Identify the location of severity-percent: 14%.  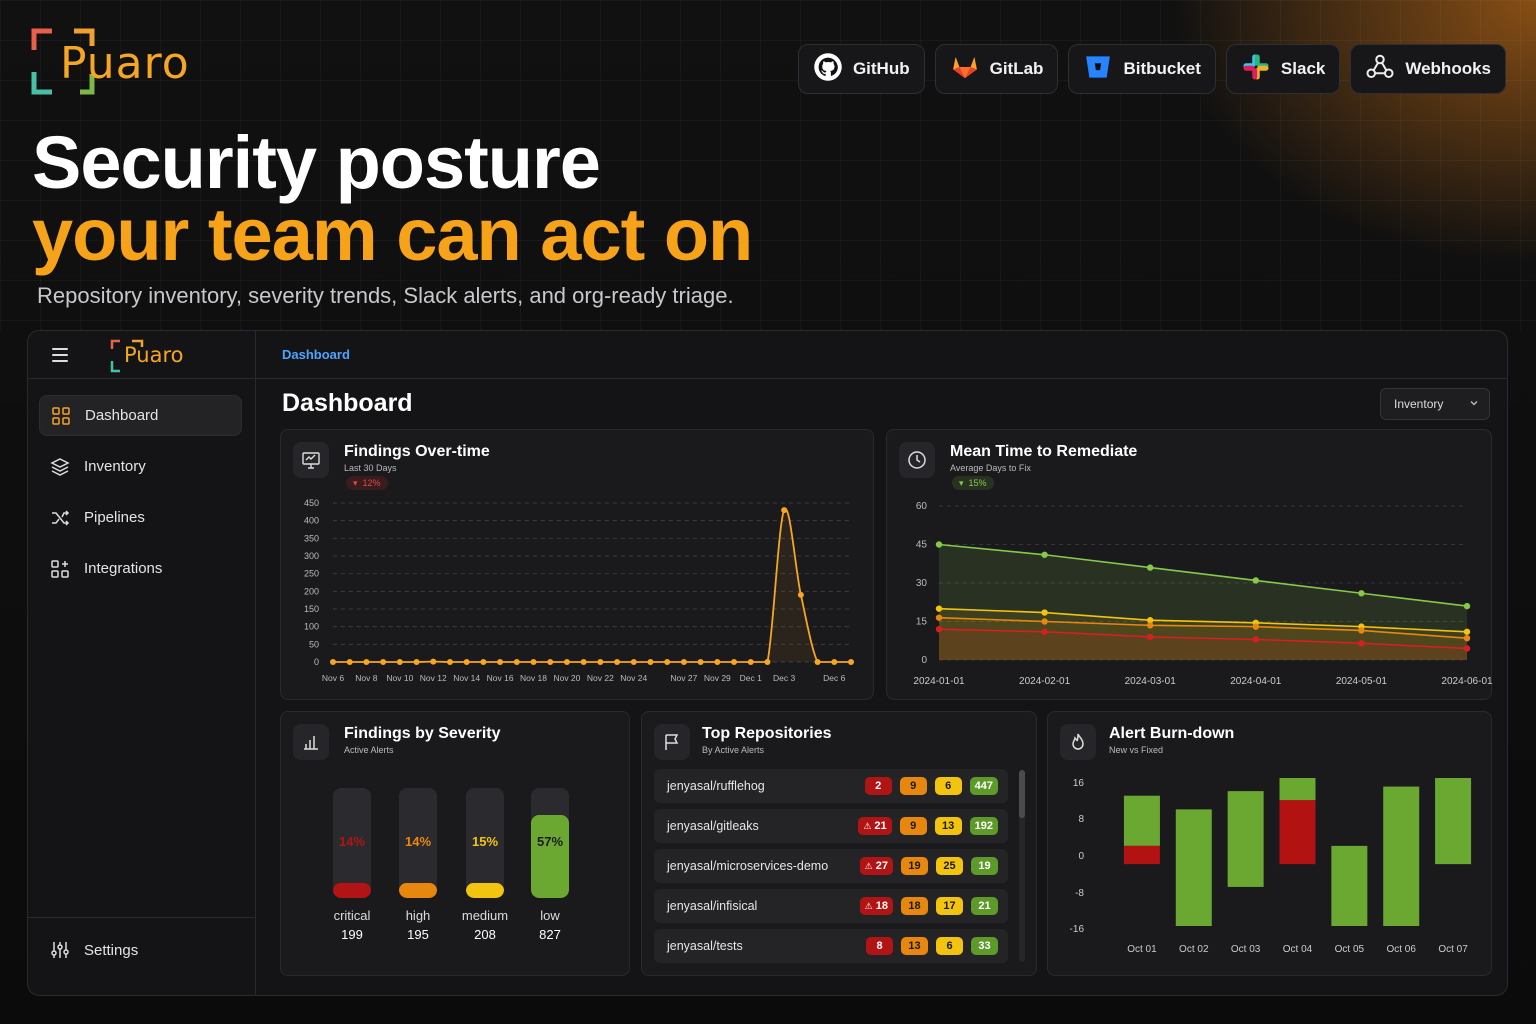
(418, 841).